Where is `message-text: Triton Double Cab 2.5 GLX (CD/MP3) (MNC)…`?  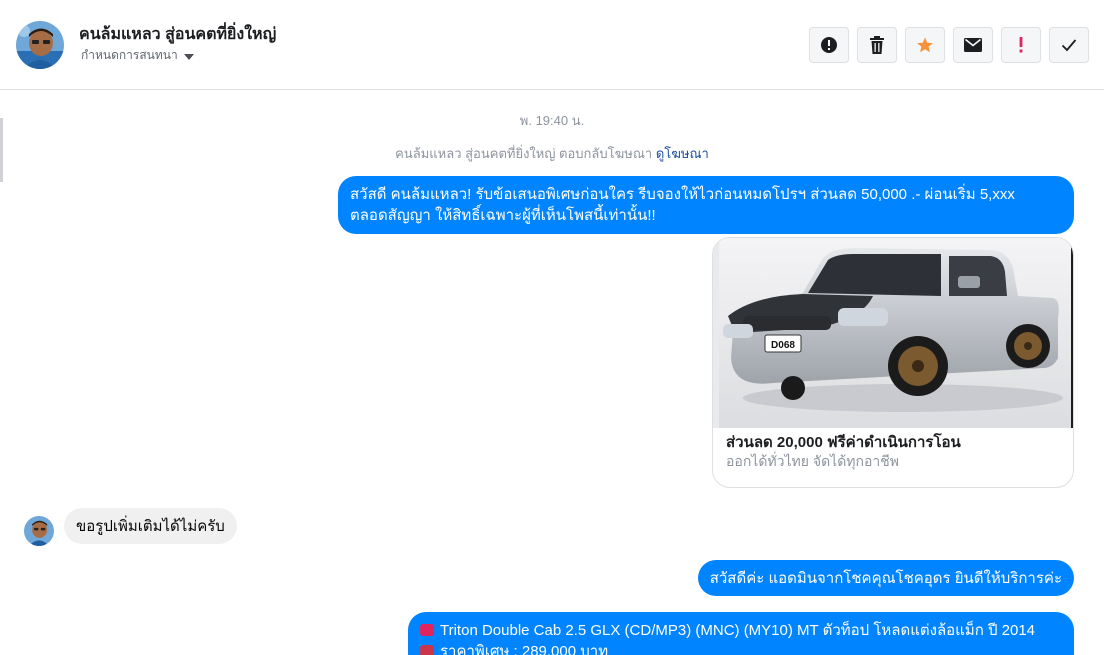
message-text: Triton Double Cab 2.5 GLX (CD/MP3) (MNC)… is located at coordinates (738, 630).